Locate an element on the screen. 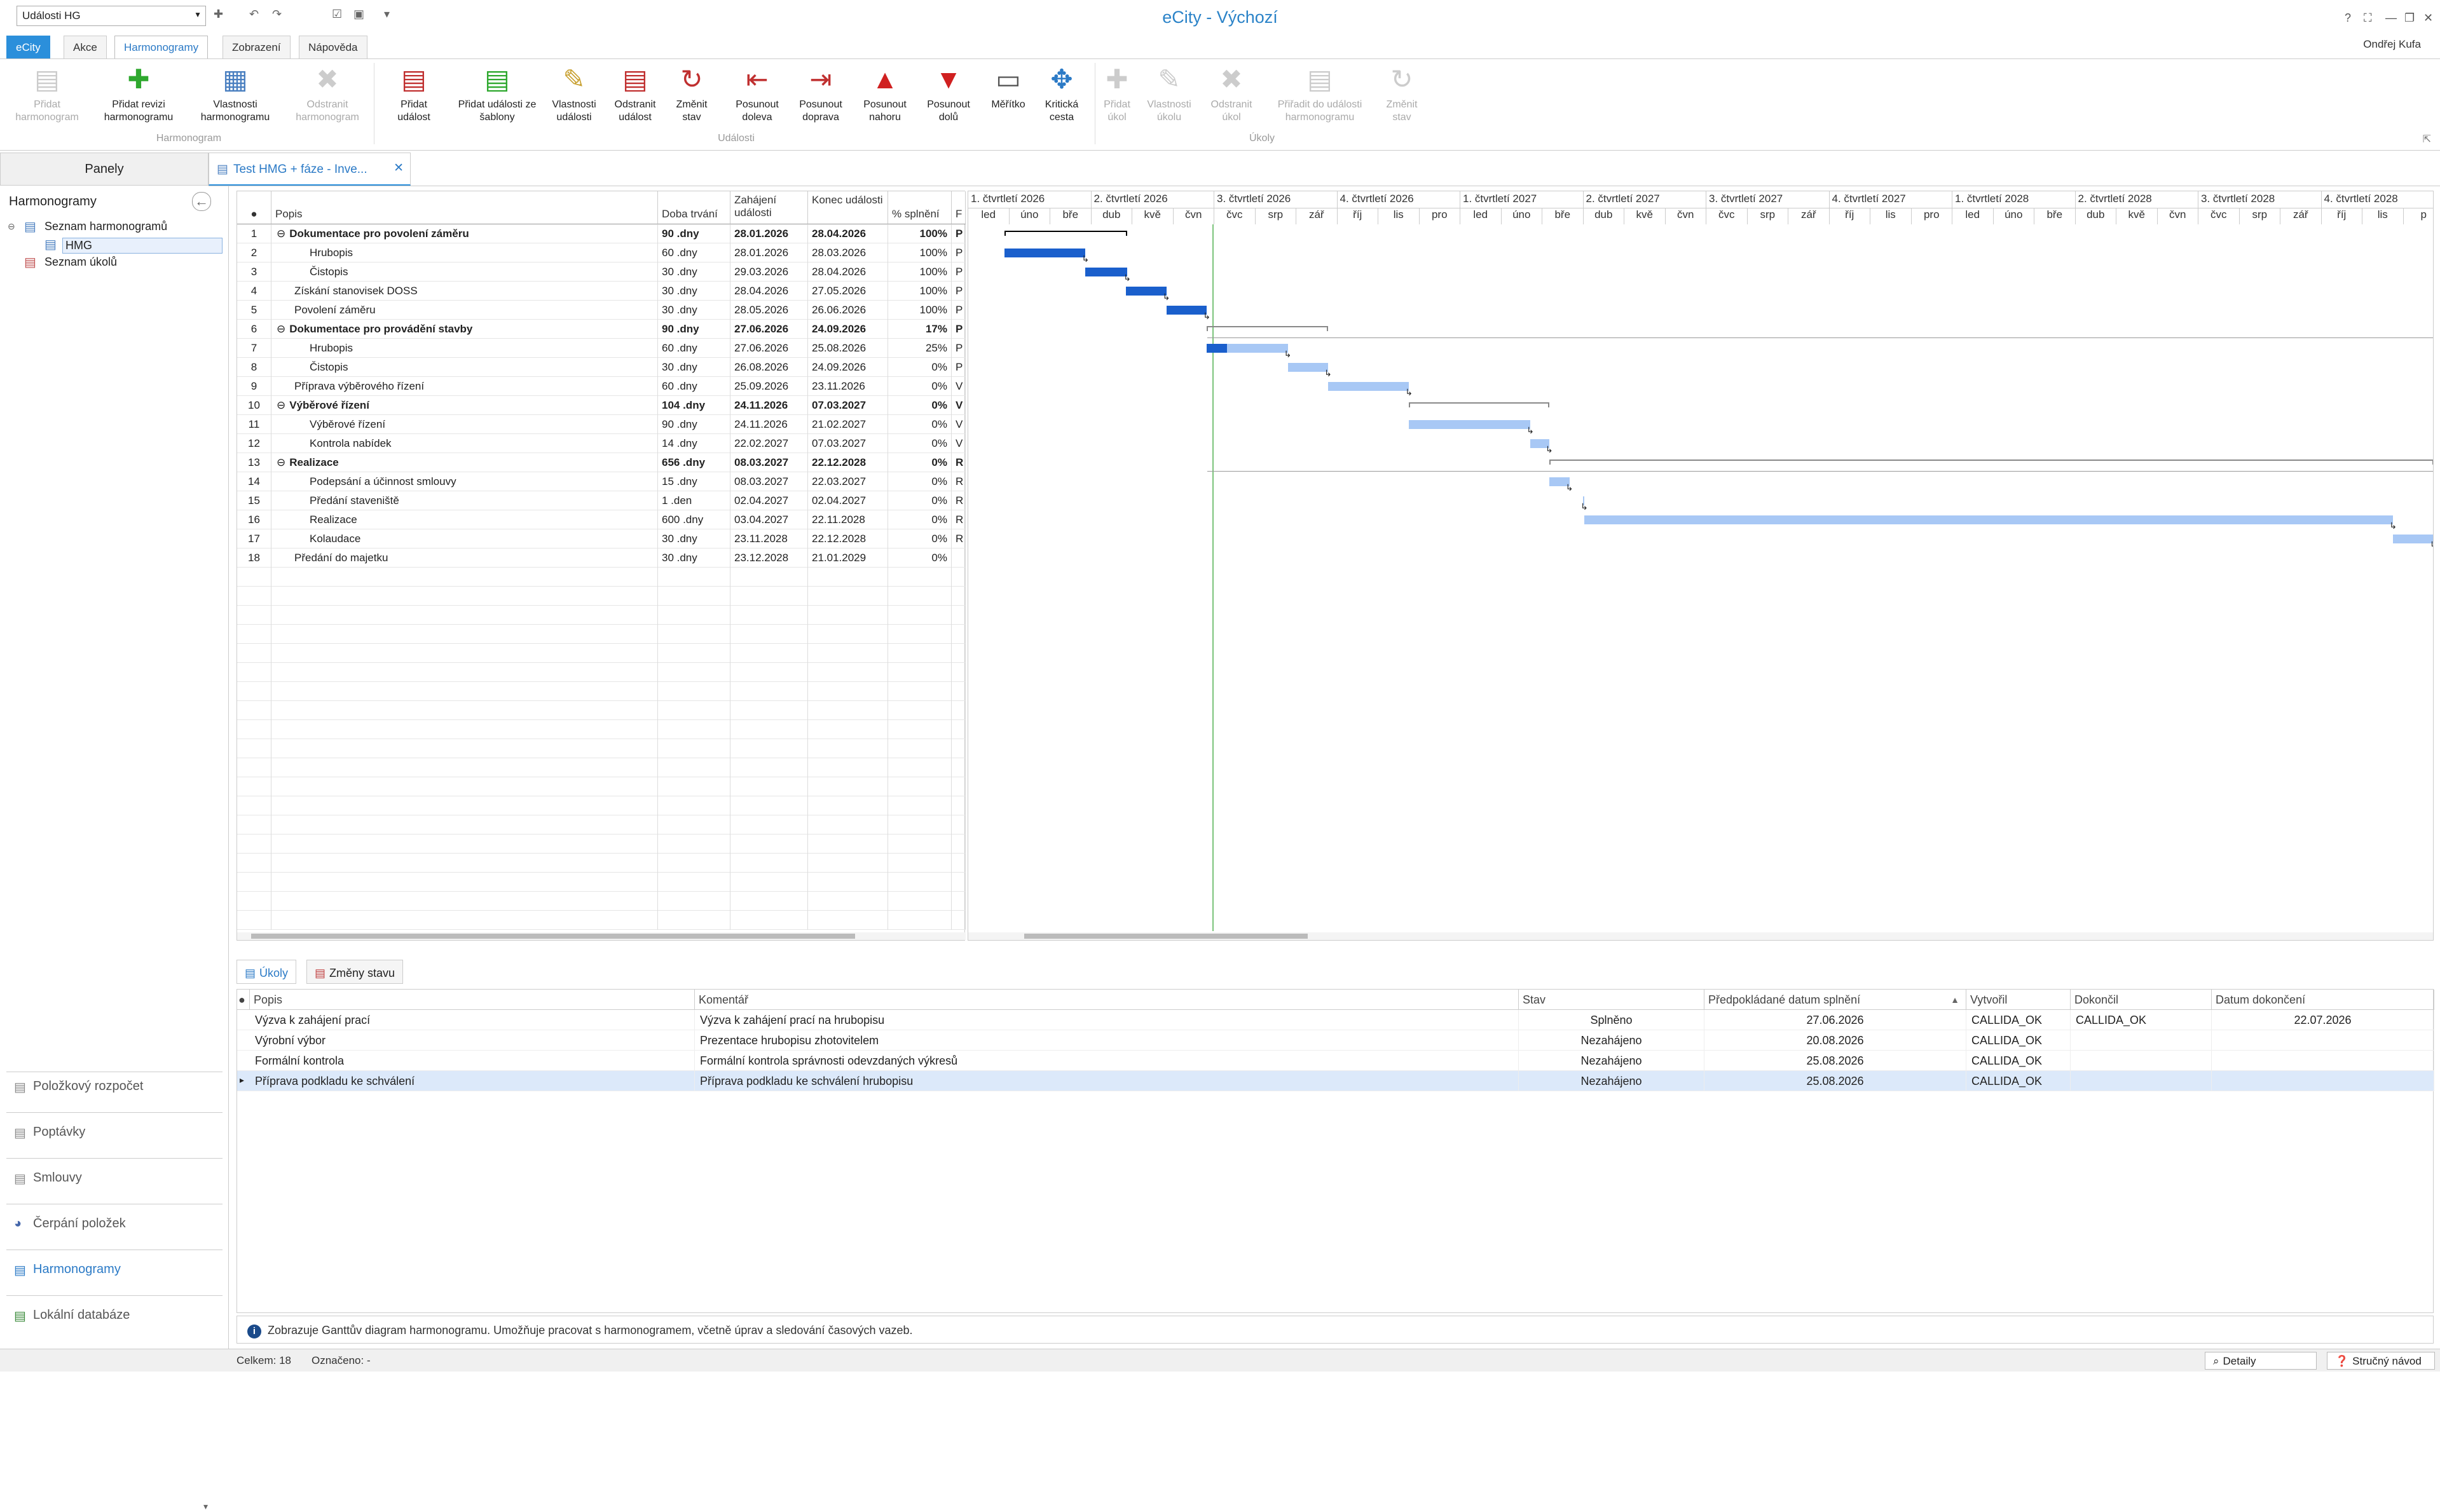  col-header-popis: Popis is located at coordinates (465, 208).